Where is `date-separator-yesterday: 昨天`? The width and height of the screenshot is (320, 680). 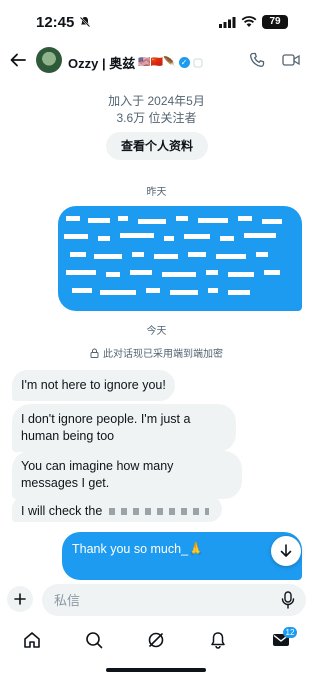 date-separator-yesterday: 昨天 is located at coordinates (156, 192).